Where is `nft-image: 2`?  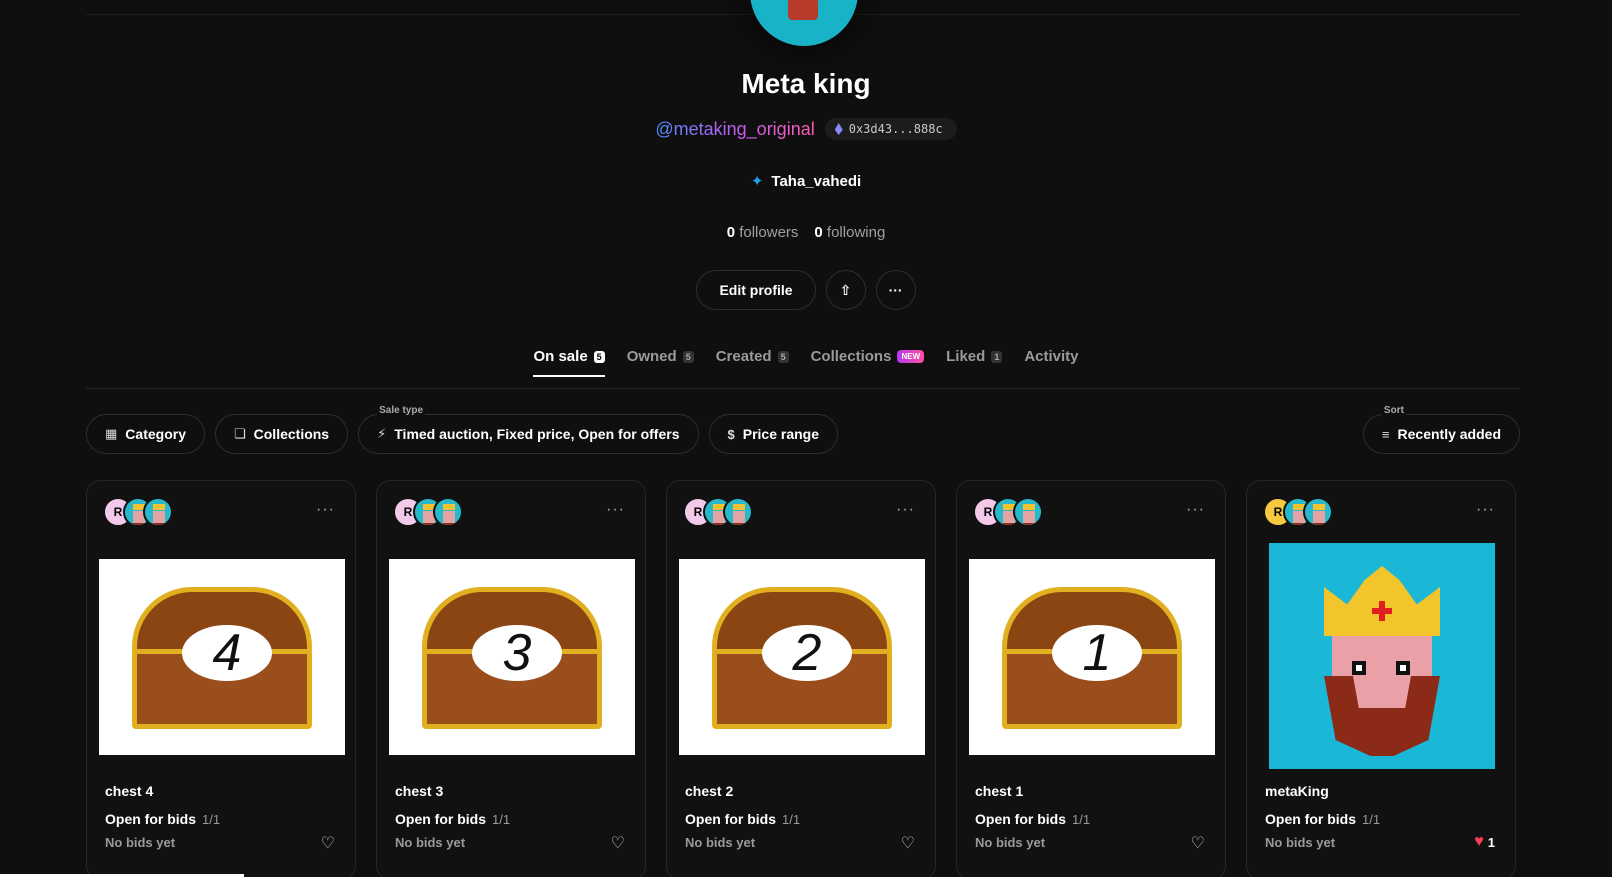 nft-image: 2 is located at coordinates (802, 657).